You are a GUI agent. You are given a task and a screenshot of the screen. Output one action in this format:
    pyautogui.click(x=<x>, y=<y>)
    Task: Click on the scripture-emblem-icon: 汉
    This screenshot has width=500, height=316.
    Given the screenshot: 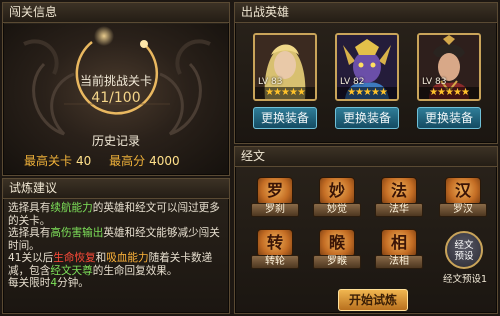 What is the action you would take?
    pyautogui.click(x=463, y=191)
    